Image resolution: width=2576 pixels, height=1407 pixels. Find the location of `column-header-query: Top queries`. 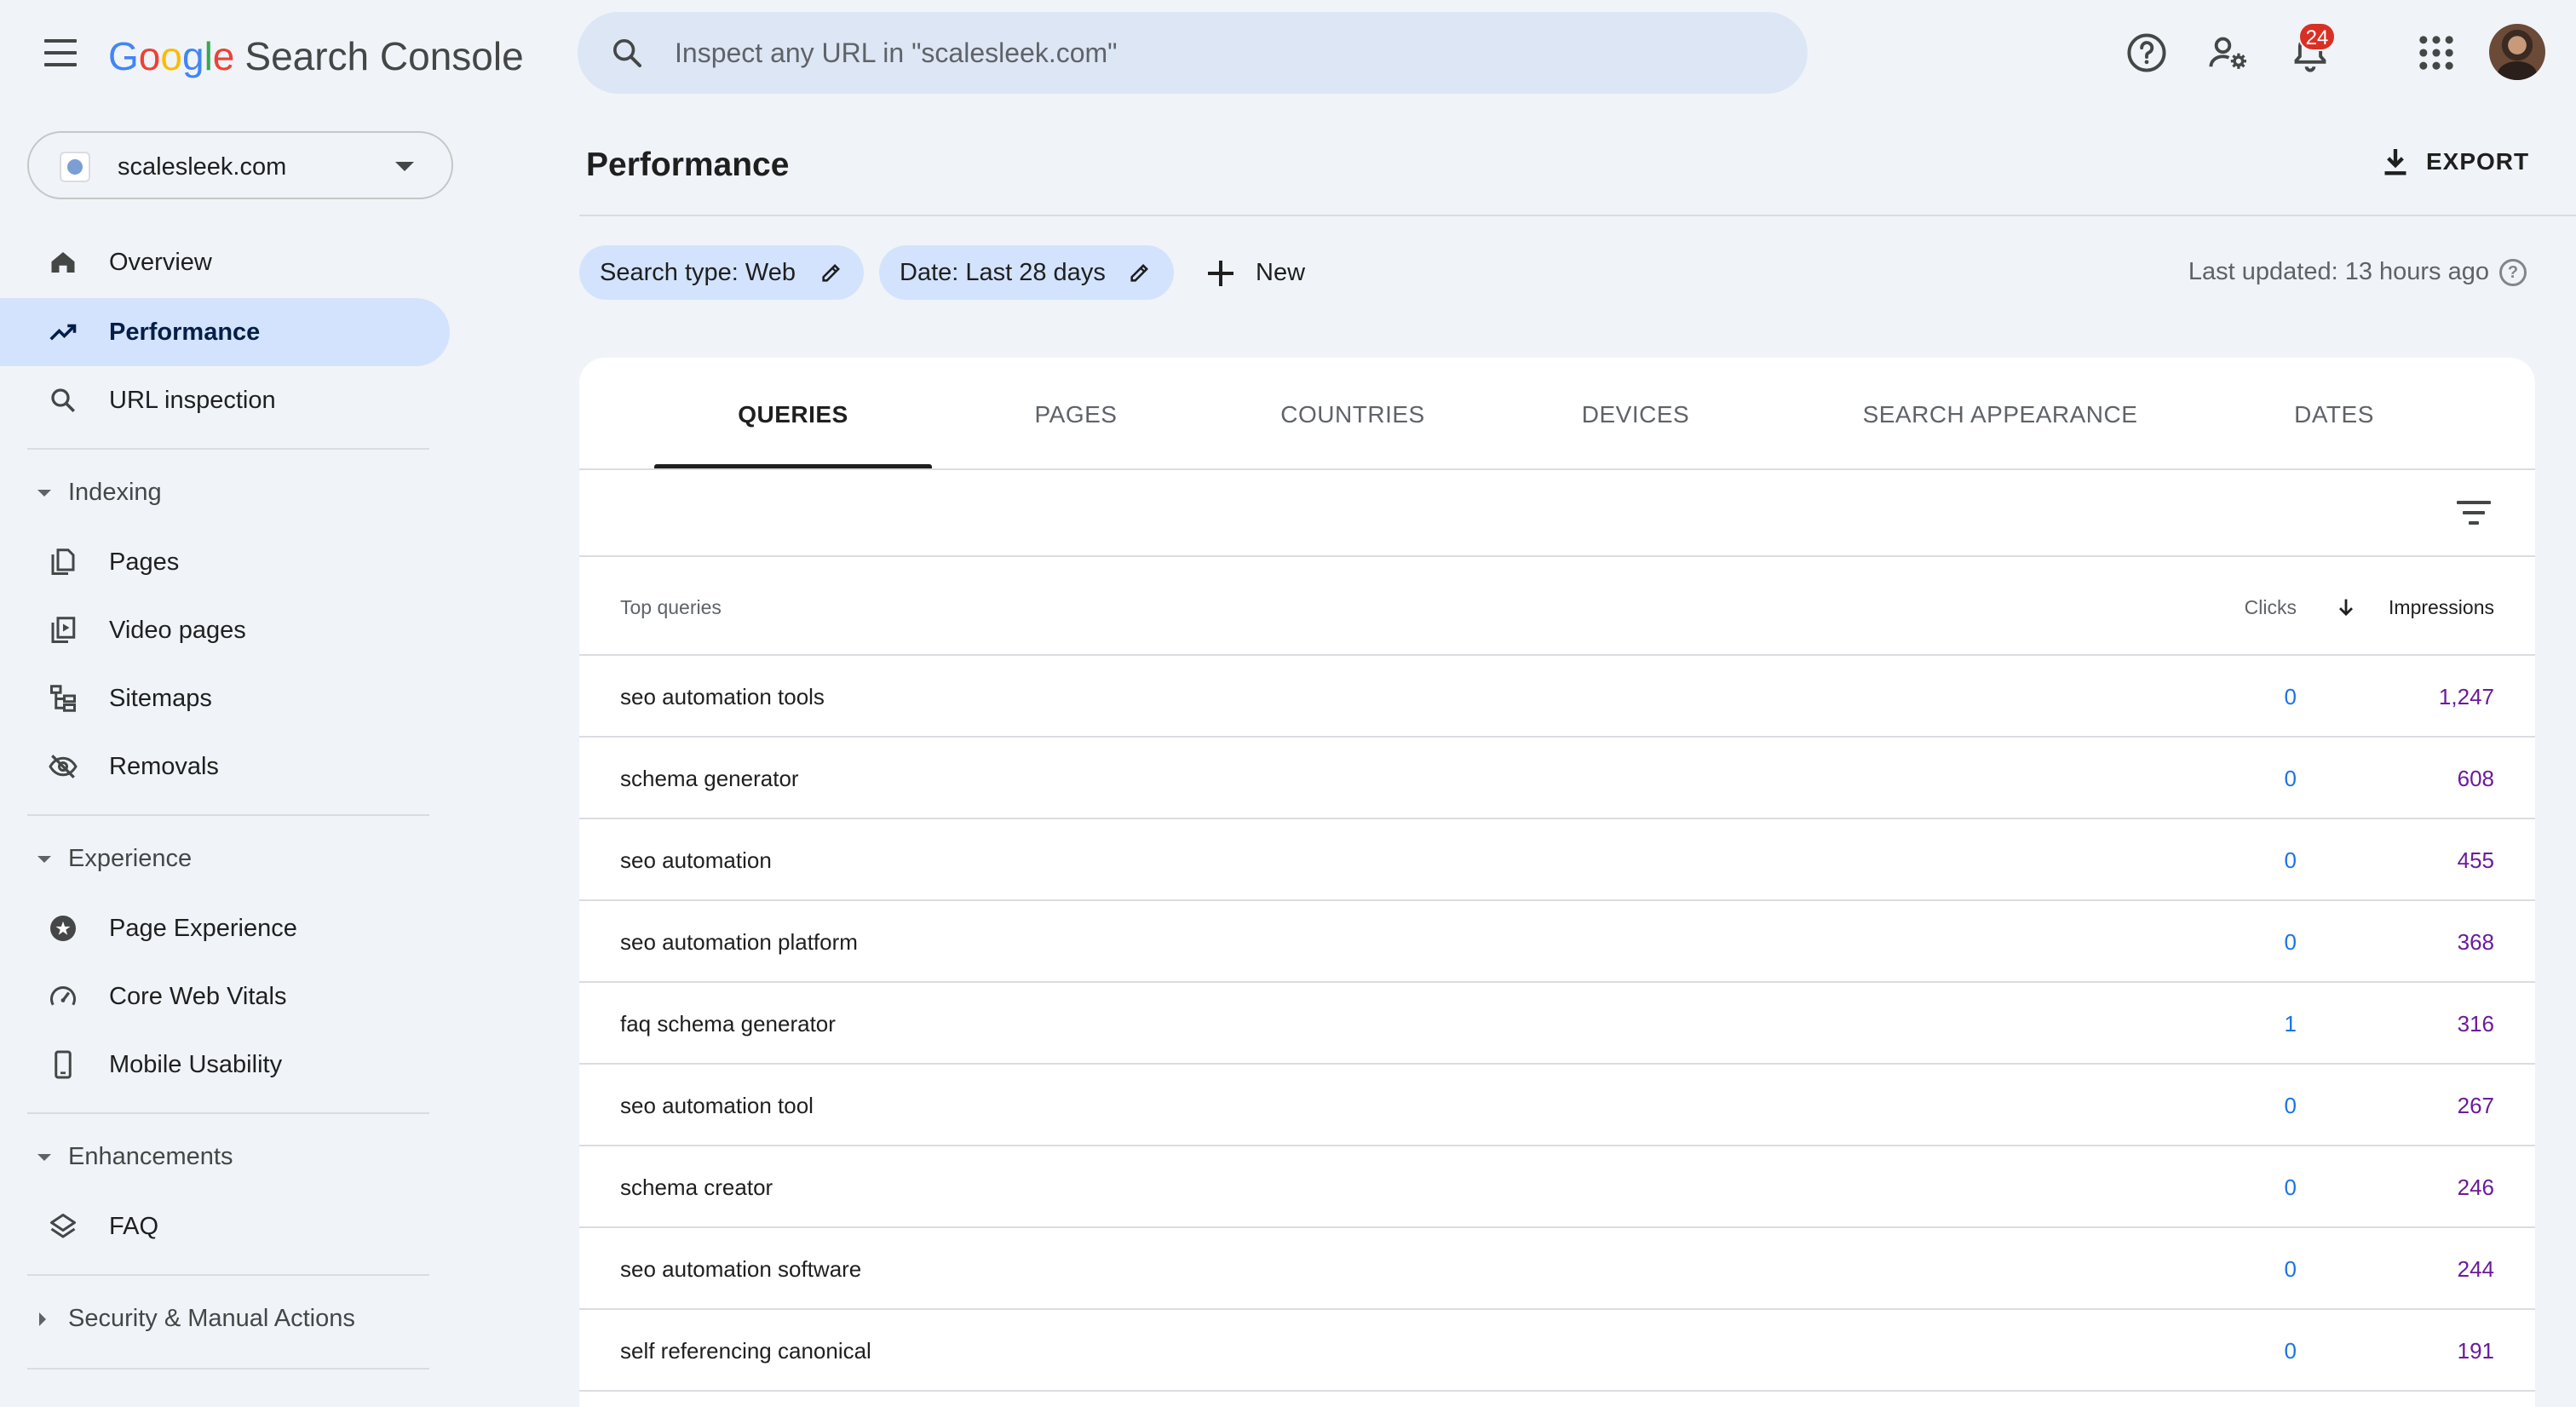

column-header-query: Top queries is located at coordinates (671, 607).